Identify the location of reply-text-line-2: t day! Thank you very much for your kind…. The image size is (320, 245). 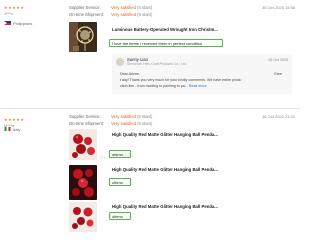
(181, 80).